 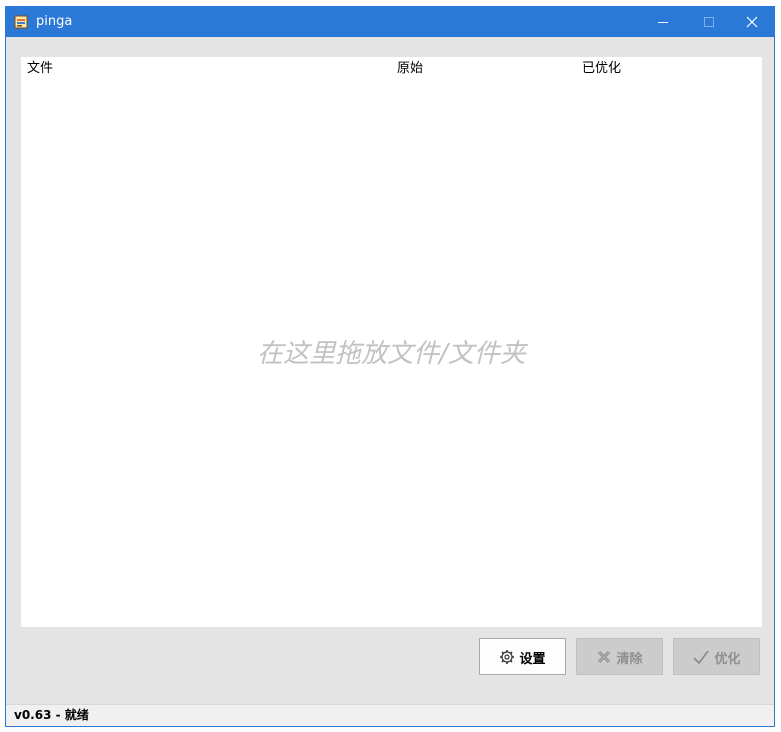 I want to click on maximize-icon, so click(x=709, y=22).